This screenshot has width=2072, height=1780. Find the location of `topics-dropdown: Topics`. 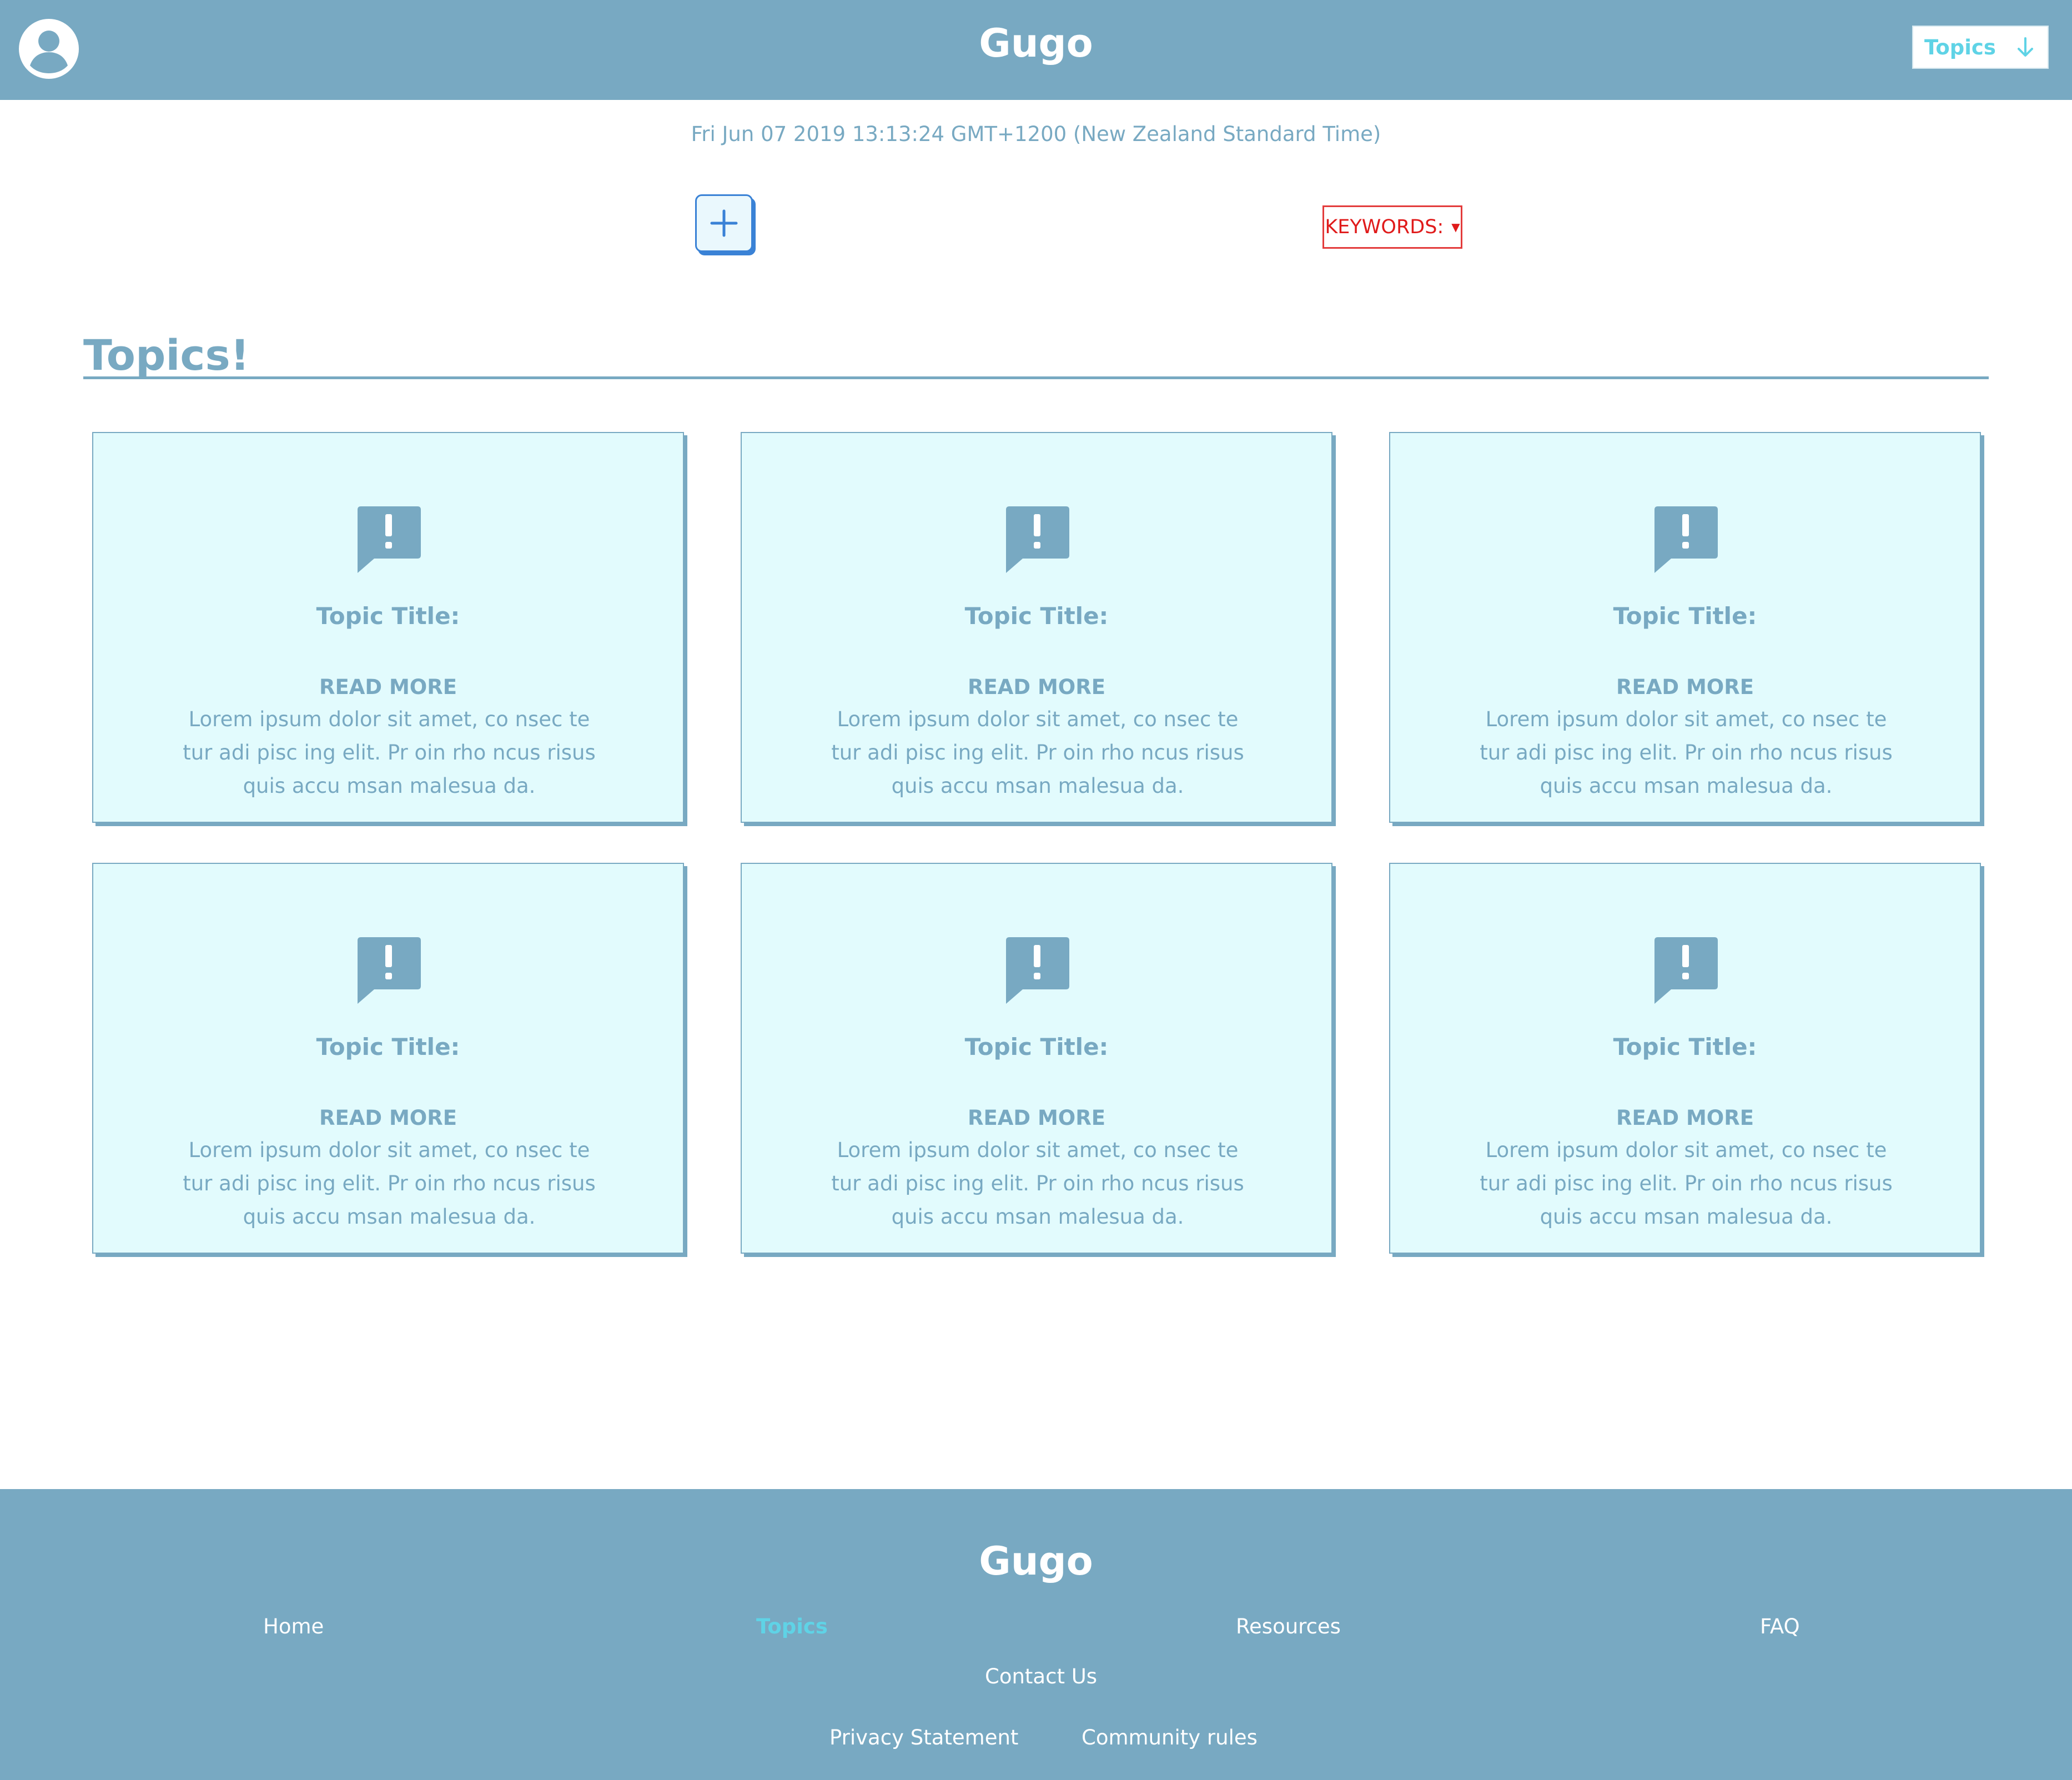

topics-dropdown: Topics is located at coordinates (1980, 47).